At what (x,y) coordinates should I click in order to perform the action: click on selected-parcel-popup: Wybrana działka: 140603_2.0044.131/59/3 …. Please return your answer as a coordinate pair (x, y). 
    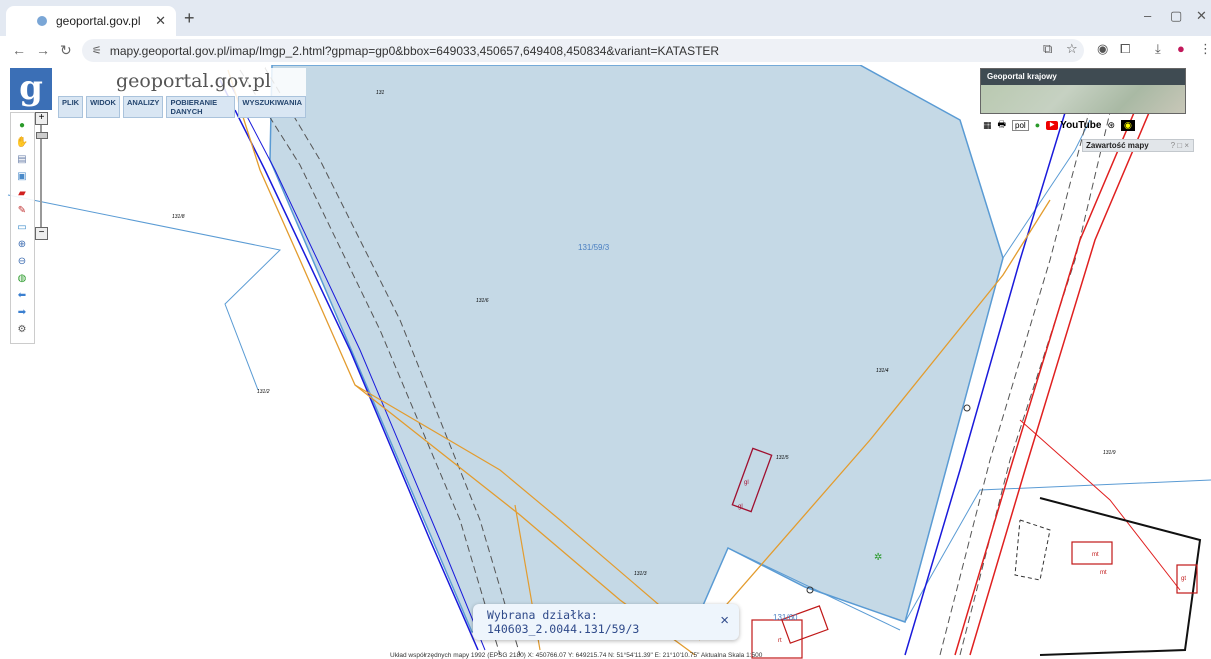
    Looking at the image, I should click on (606, 622).